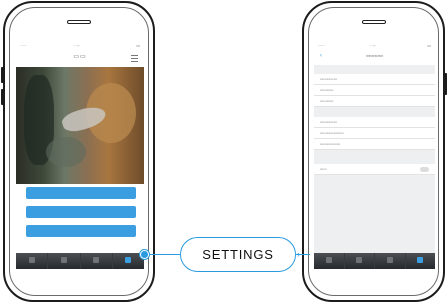 This screenshot has width=447, height=302. I want to click on app-header: ▭▭, so click(80, 57).